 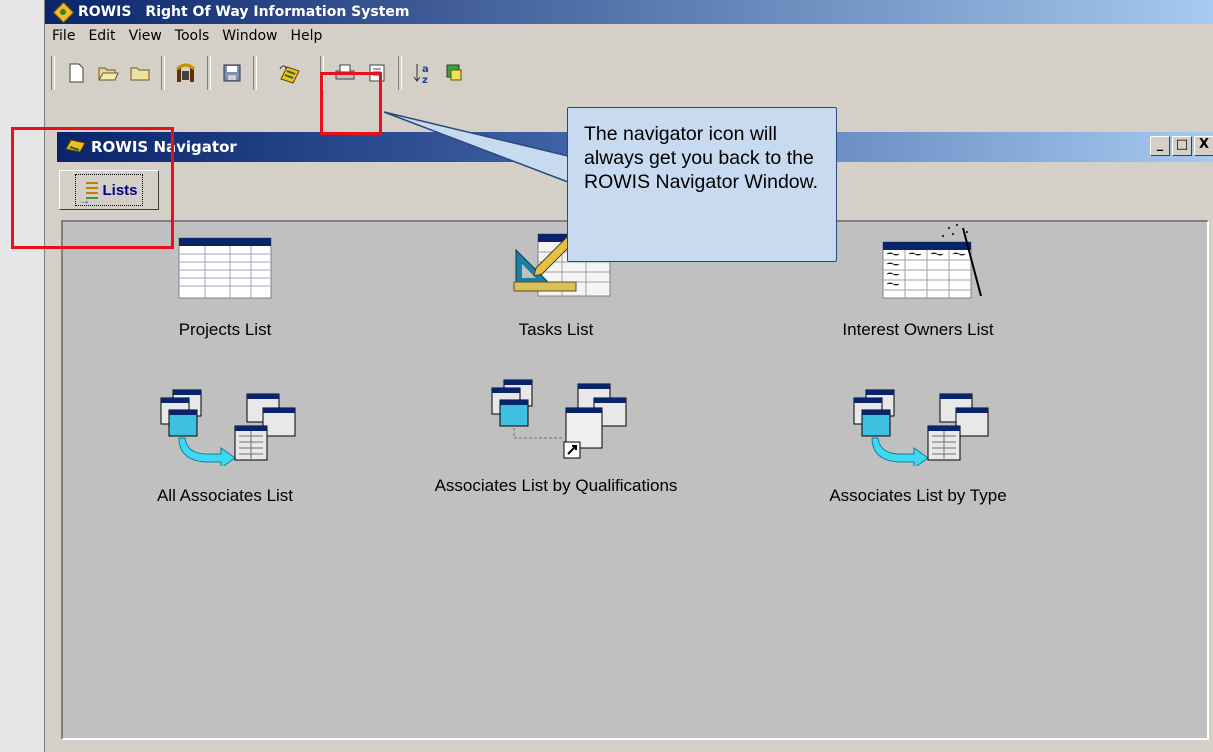 I want to click on navigator-icon-highlight, so click(x=351, y=103).